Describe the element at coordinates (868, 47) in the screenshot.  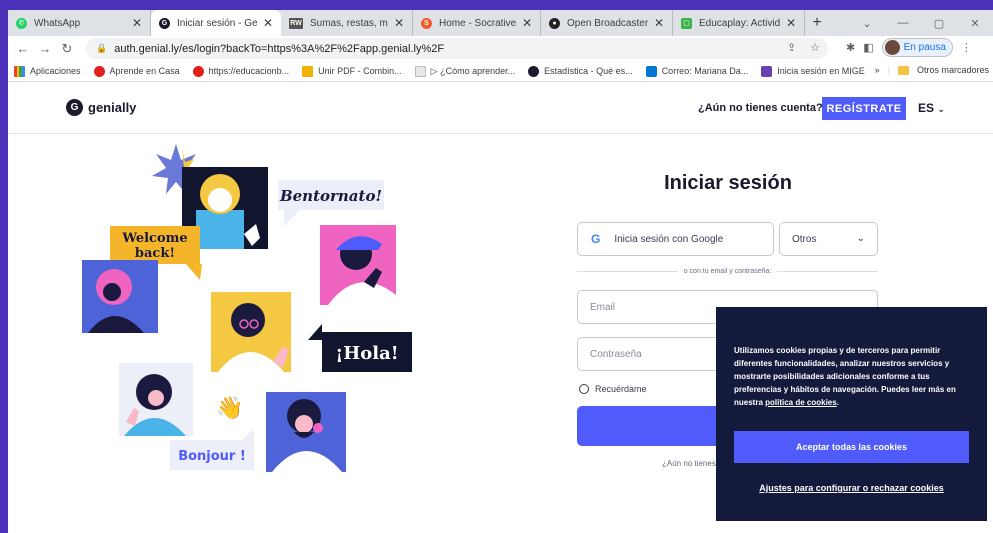
I see `side-panel-icon: ◧` at that location.